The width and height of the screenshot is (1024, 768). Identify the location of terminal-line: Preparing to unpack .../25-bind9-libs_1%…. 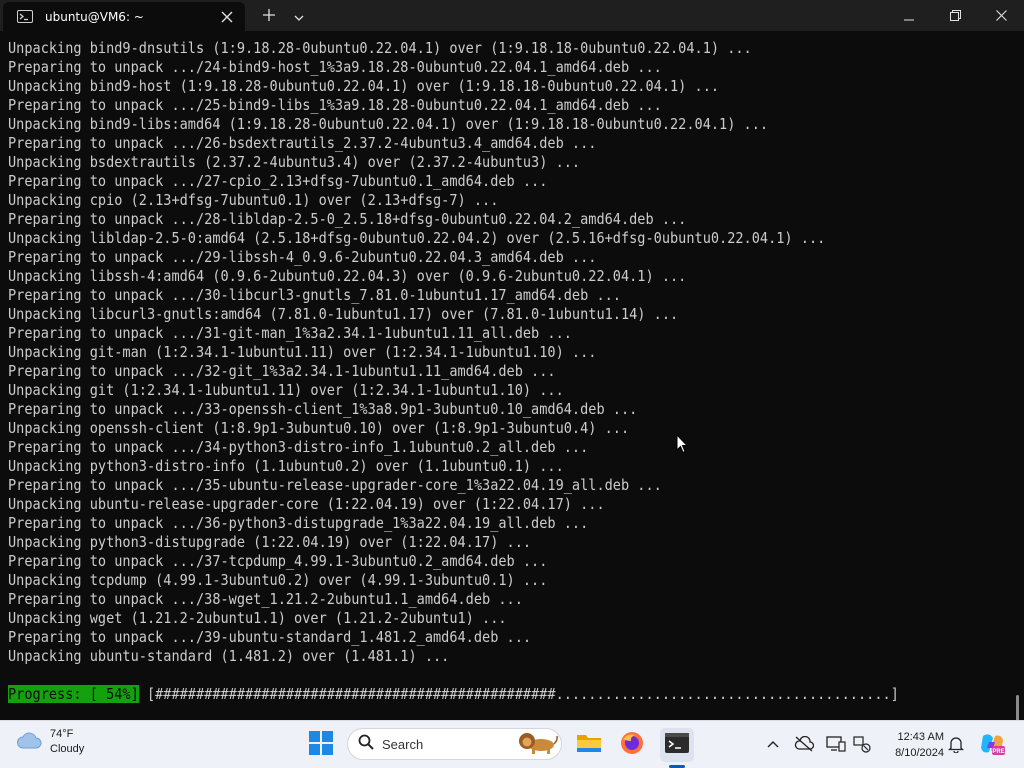
(335, 105).